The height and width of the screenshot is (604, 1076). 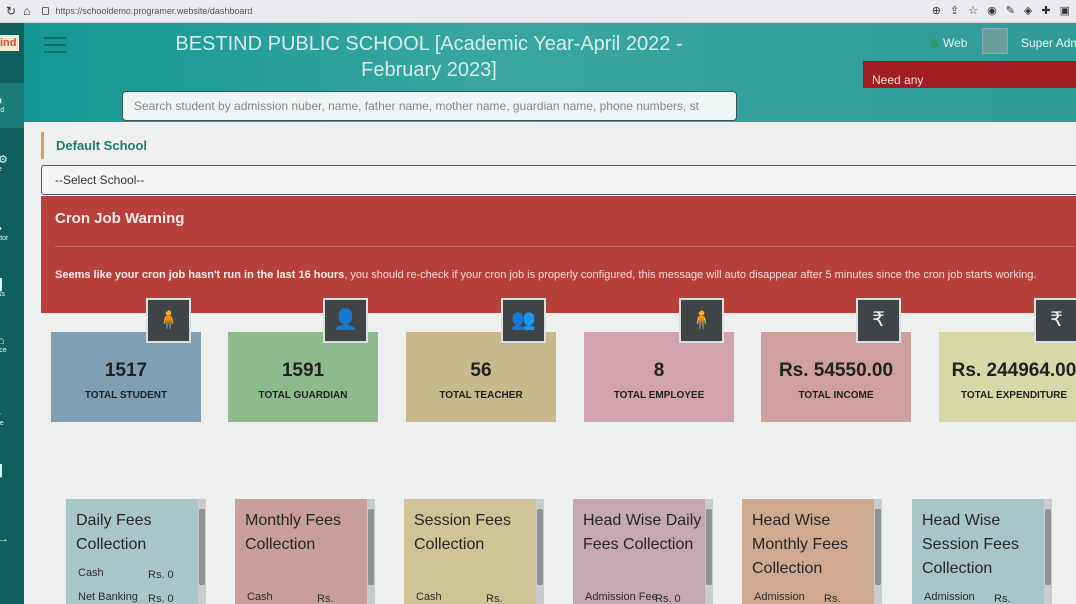 I want to click on stat-card: 🧍 1517 TOTAL STUDENT, so click(x=126, y=360).